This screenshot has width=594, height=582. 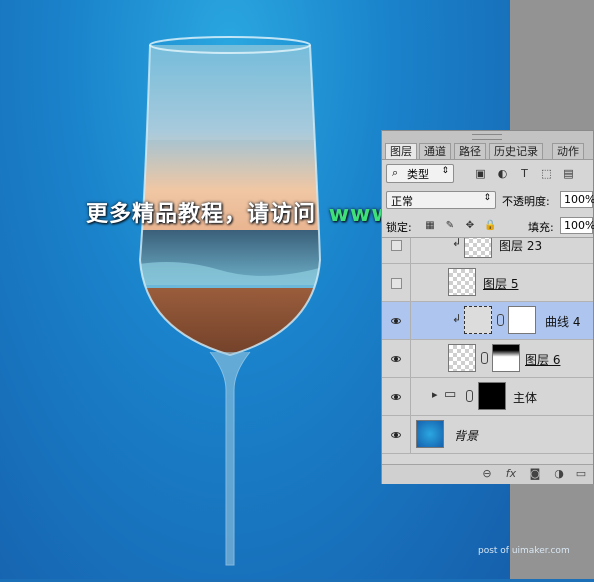 I want to click on fill-input: 100%, so click(x=577, y=225).